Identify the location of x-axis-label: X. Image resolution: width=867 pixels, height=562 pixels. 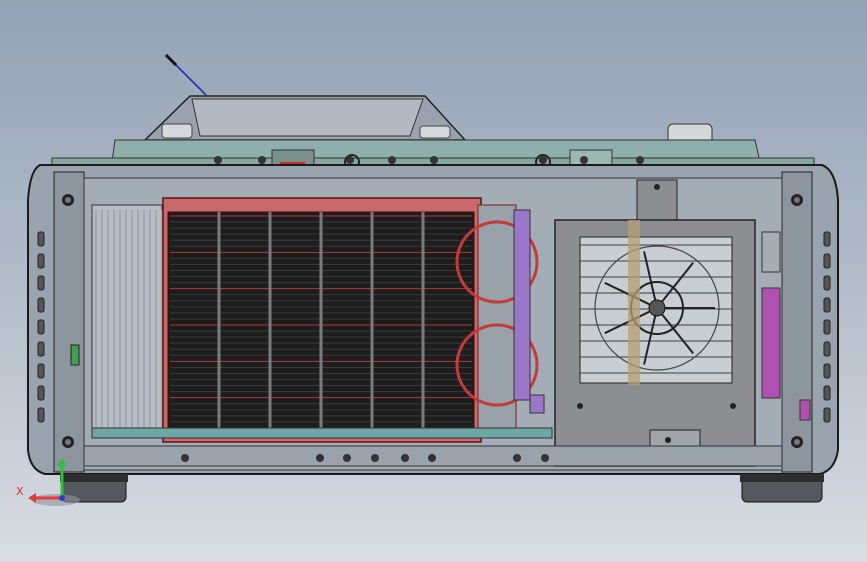
(20, 491).